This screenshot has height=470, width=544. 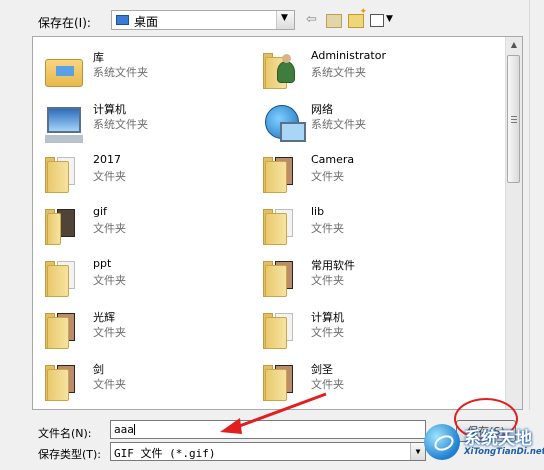 I want to click on annotation-arrow-icon, so click(x=273, y=413).